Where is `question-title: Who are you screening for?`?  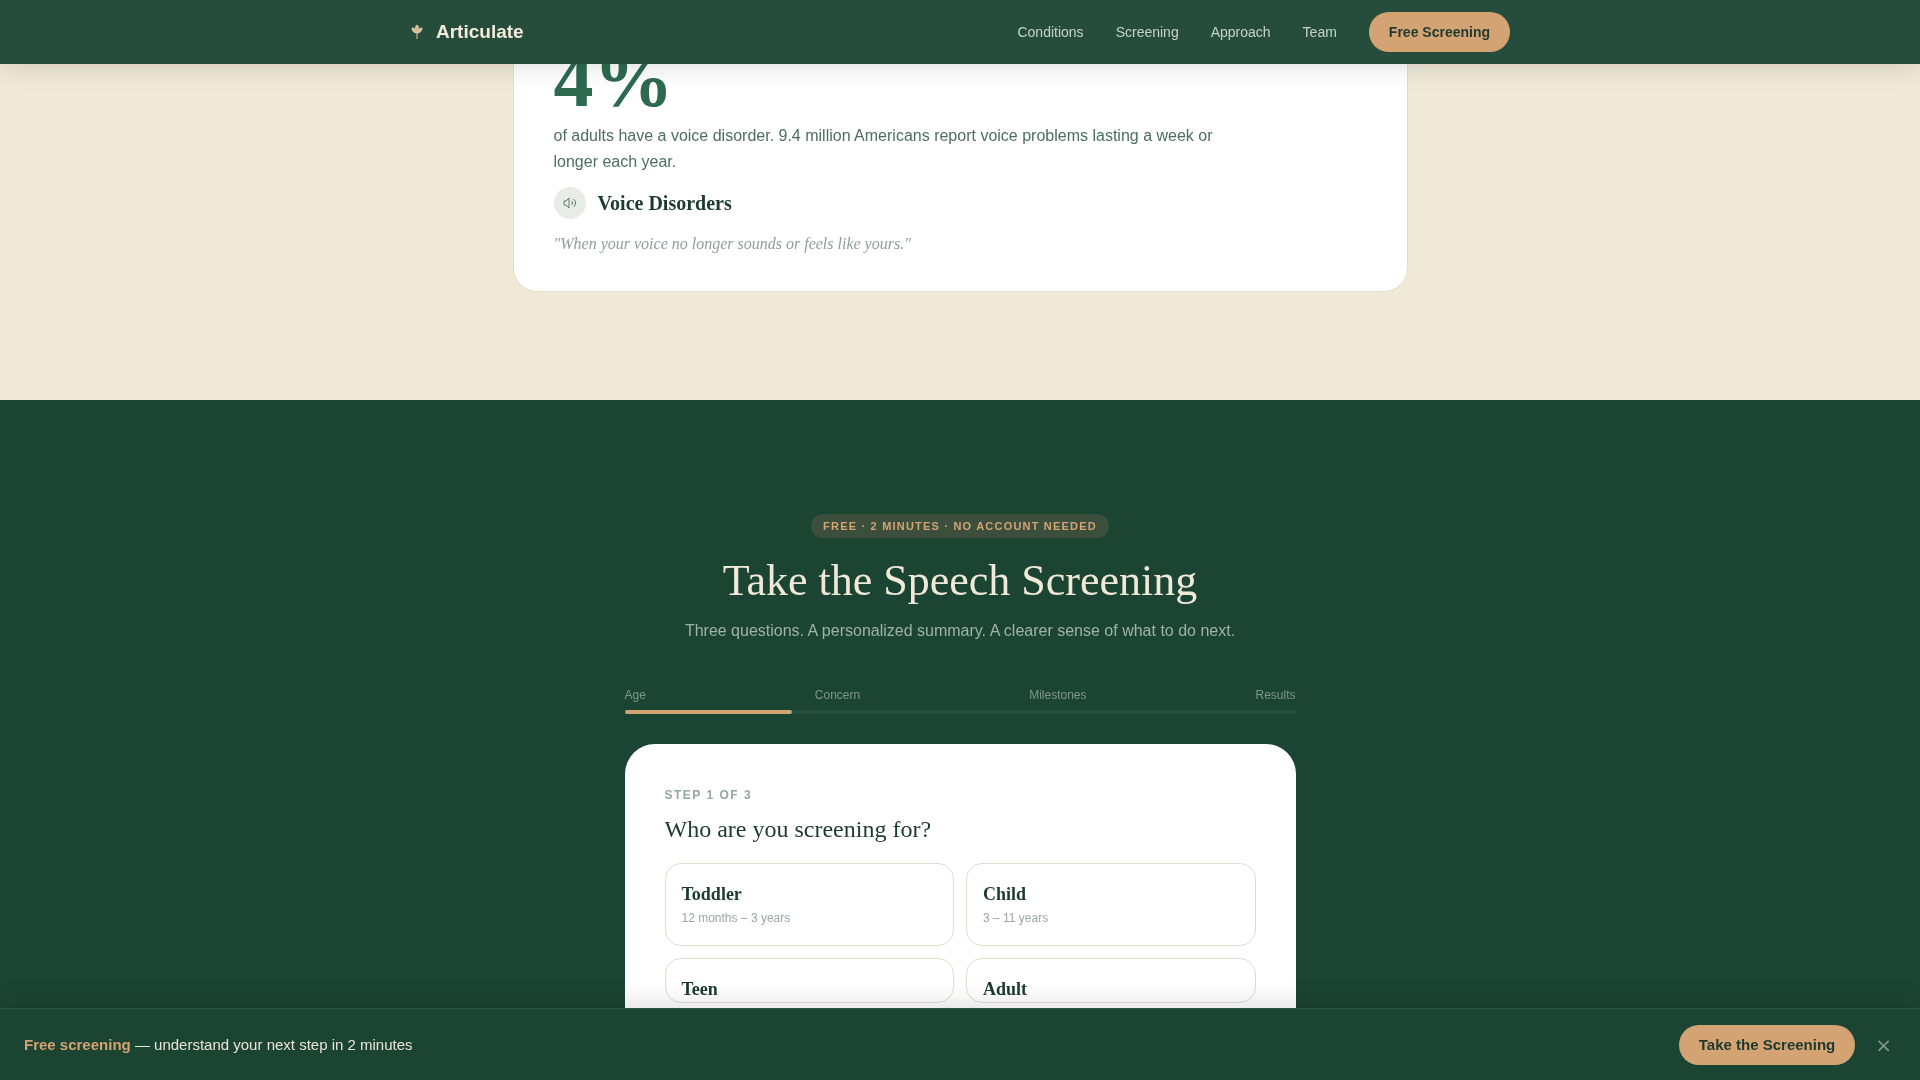
question-title: Who are you screening for? is located at coordinates (798, 829).